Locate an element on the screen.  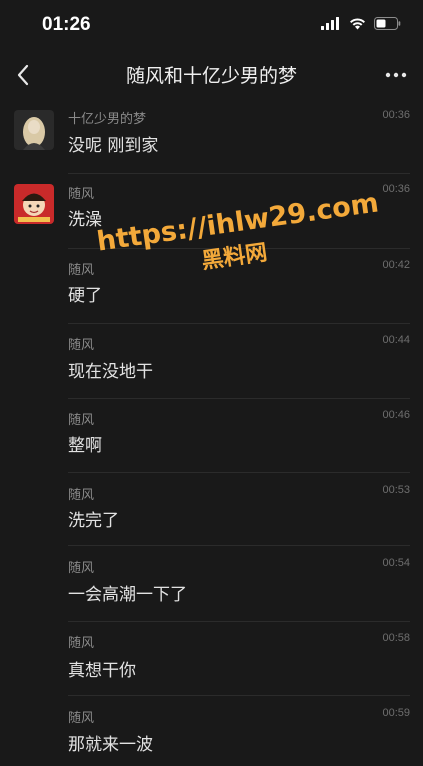
message-item: 随风 00:59 那就来一波 is located at coordinates (211, 731).